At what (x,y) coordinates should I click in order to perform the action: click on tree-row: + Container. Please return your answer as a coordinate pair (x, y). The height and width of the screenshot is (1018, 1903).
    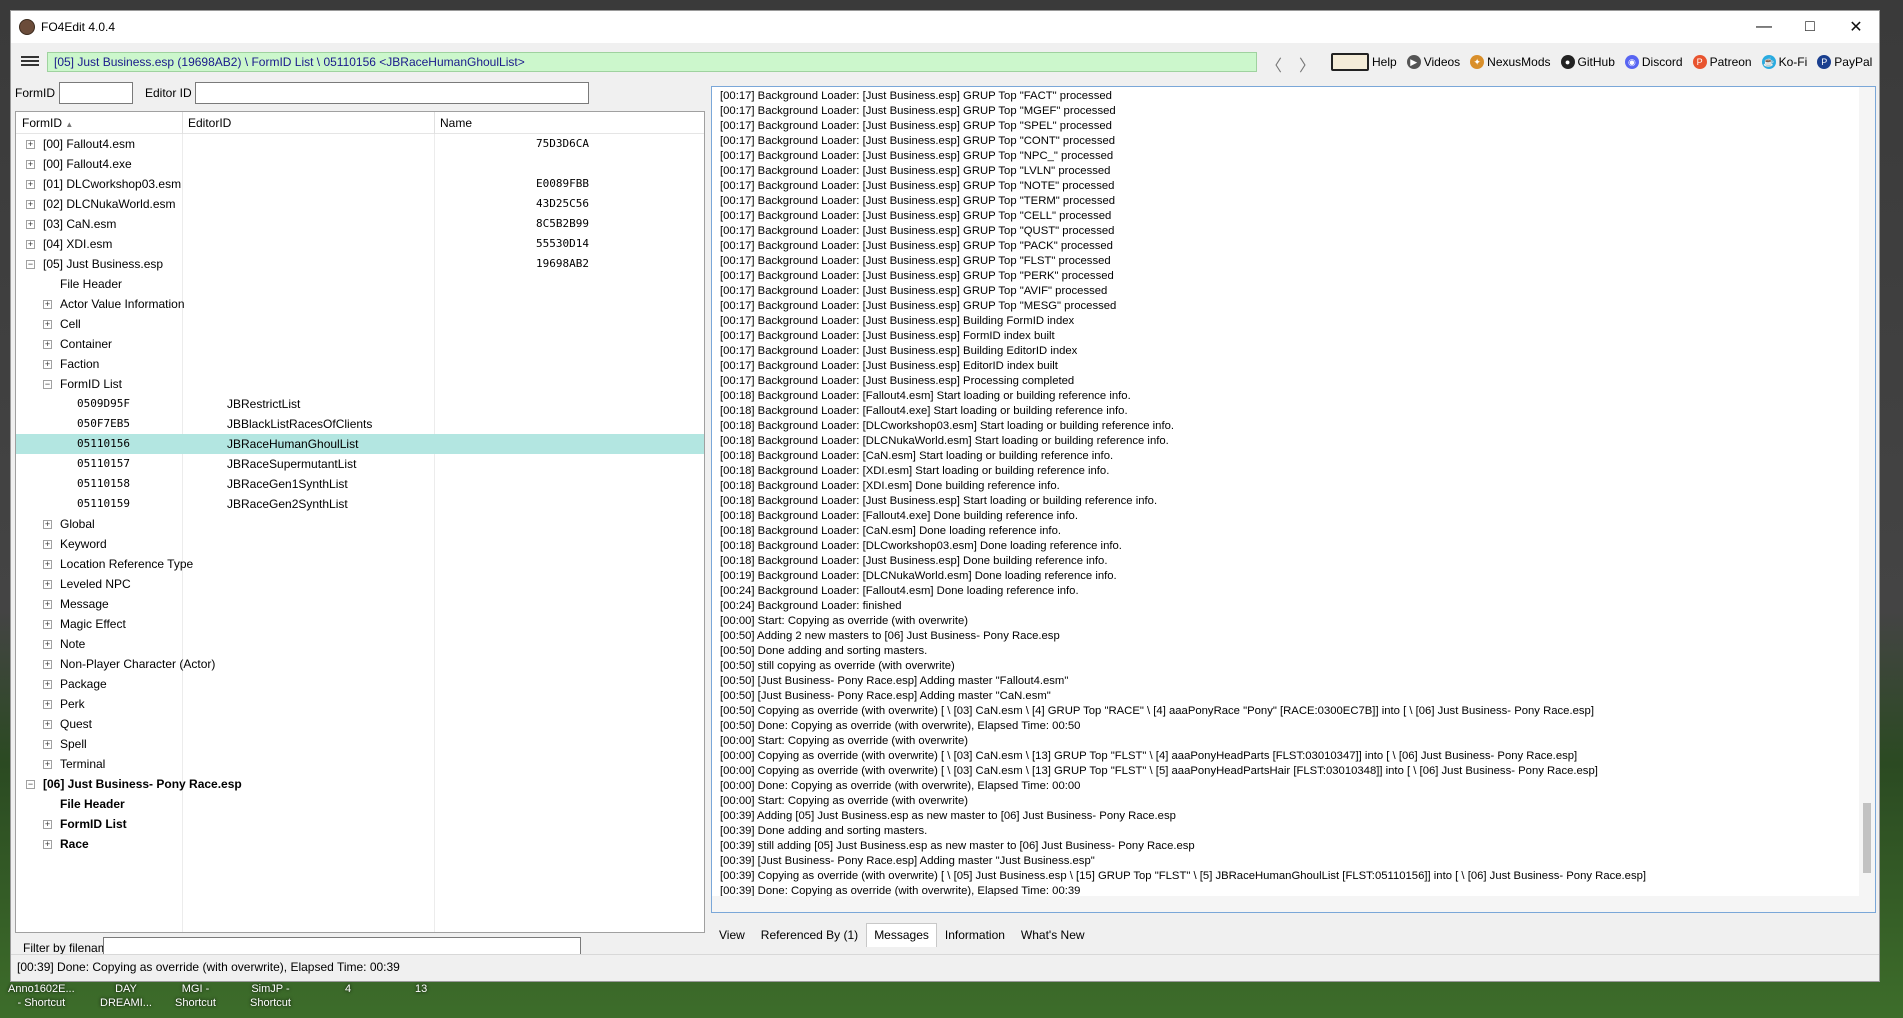
    Looking at the image, I should click on (360, 344).